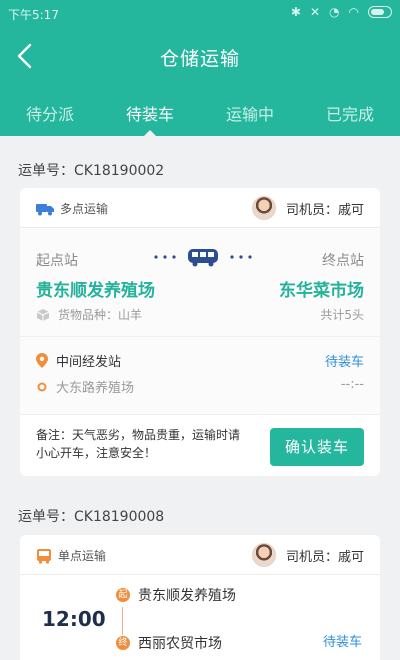 The height and width of the screenshot is (660, 400). Describe the element at coordinates (45, 209) in the screenshot. I see `truck-icon` at that location.